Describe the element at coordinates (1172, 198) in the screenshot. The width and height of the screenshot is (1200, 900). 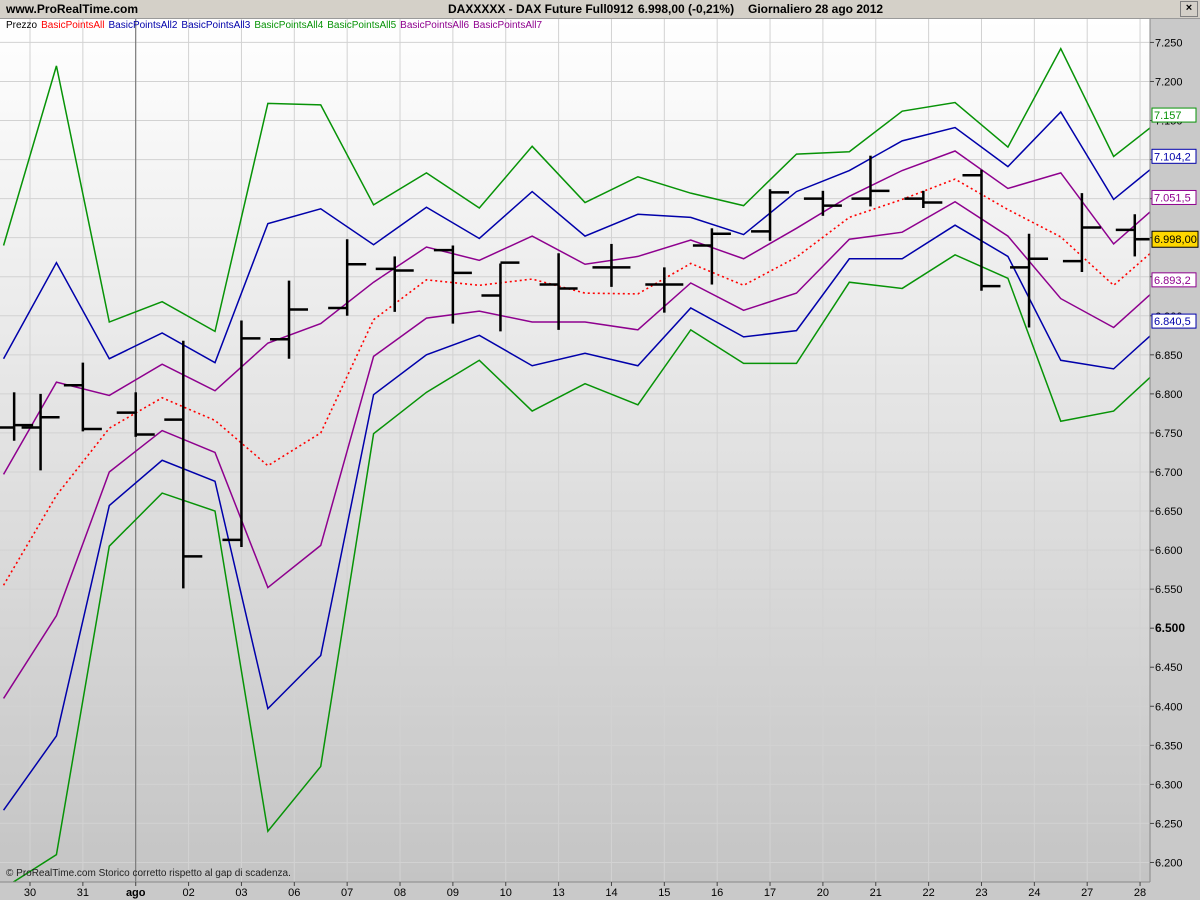
I see `series-last-value-label: 7.051,5` at that location.